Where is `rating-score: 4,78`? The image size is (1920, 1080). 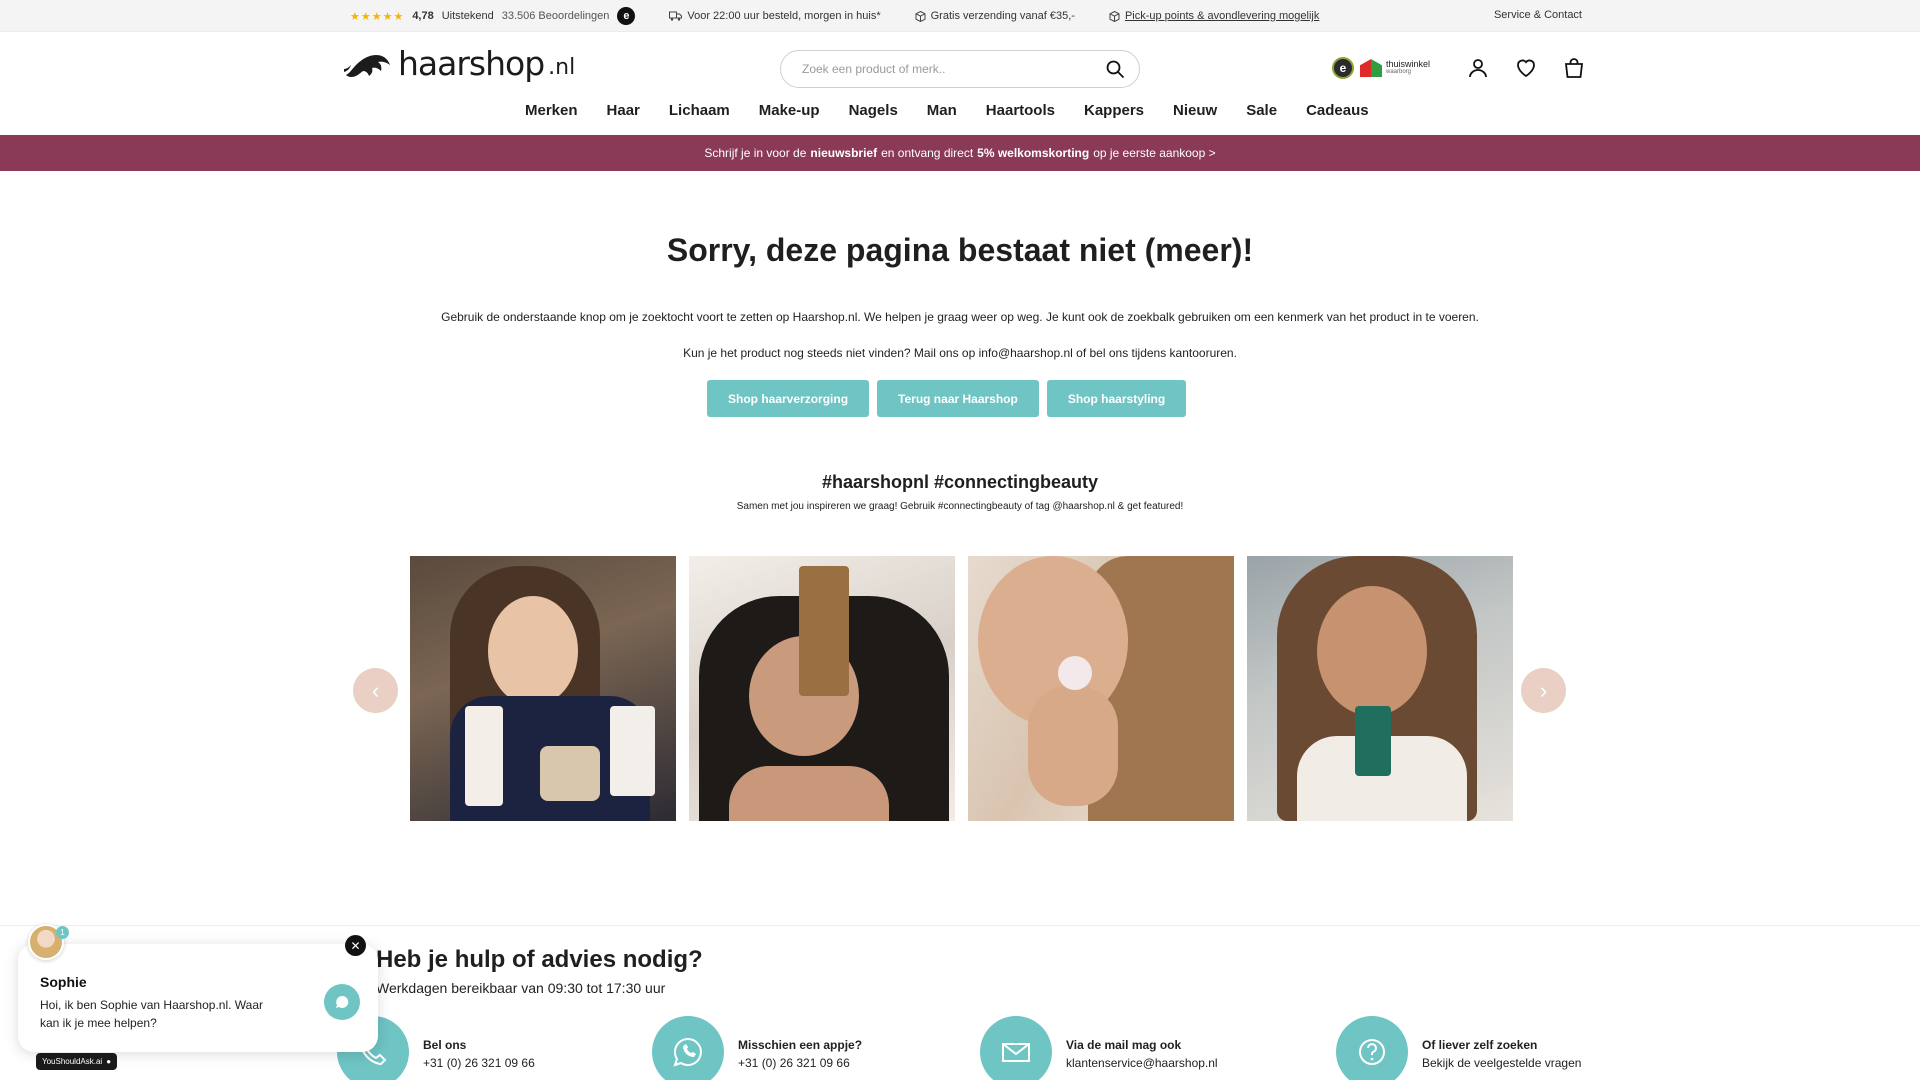 rating-score: 4,78 is located at coordinates (423, 16).